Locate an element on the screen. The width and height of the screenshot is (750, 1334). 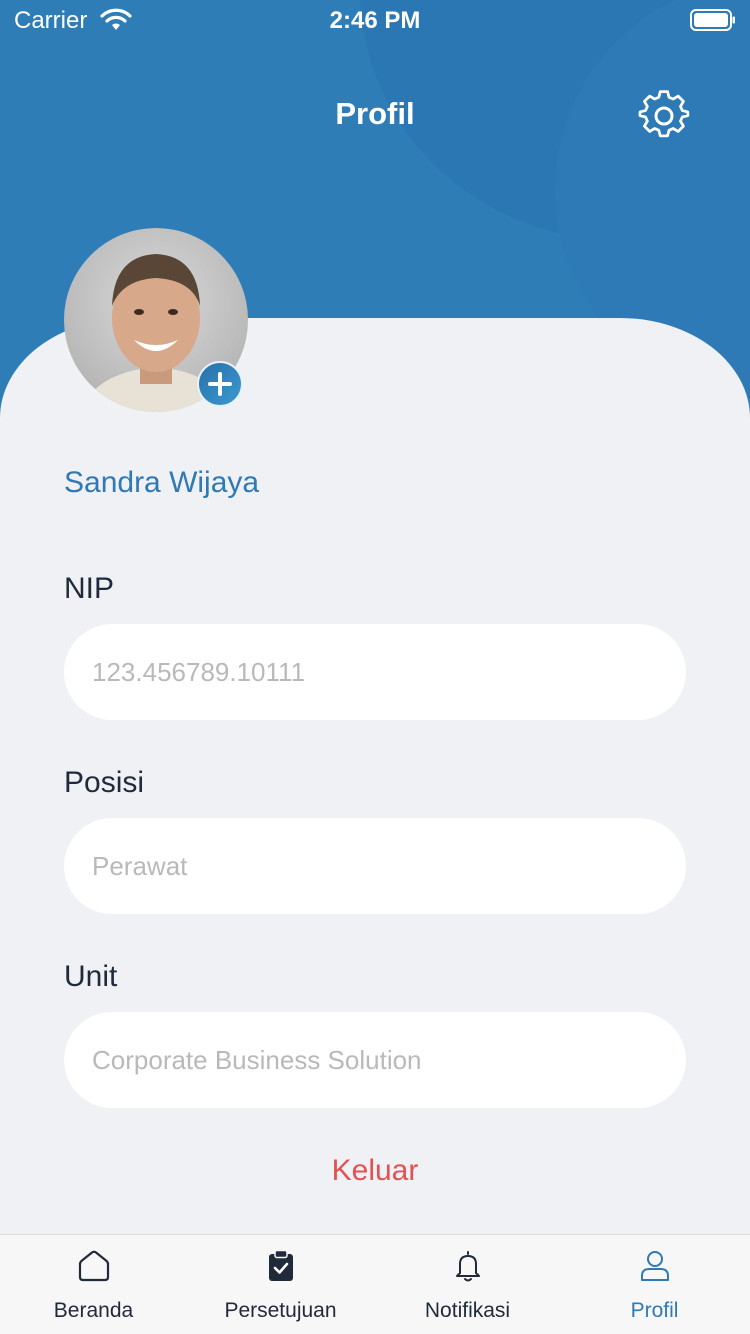
unit-field: Corporate Business Solution is located at coordinates (375, 1060).